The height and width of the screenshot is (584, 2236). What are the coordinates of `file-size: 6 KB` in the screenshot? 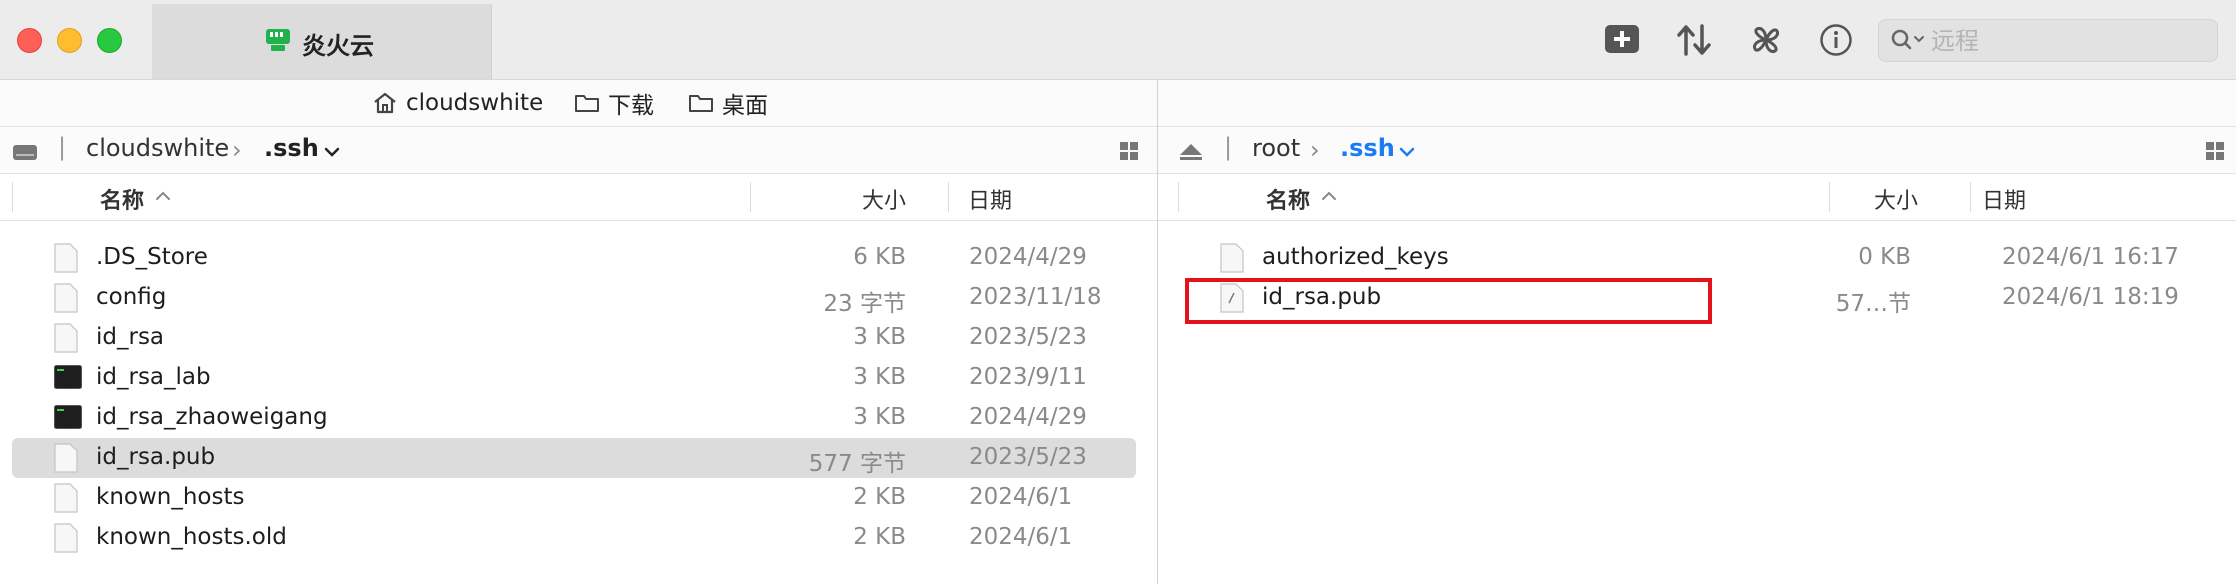 It's located at (879, 257).